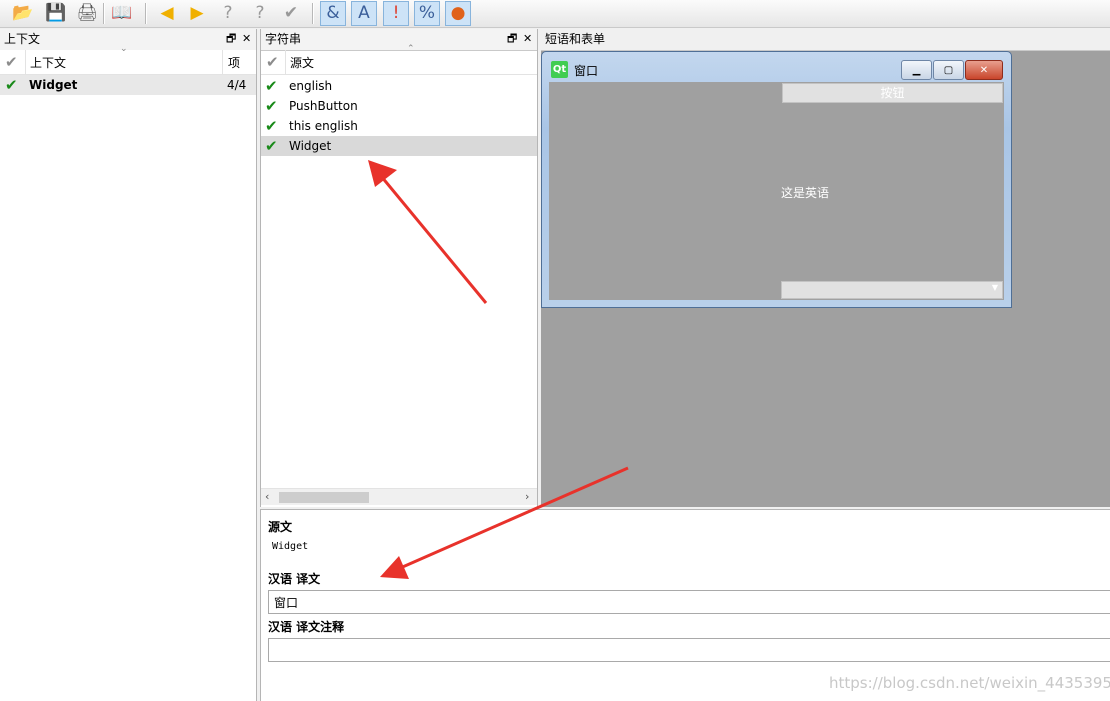  I want to click on close-window-button: ✕, so click(984, 70).